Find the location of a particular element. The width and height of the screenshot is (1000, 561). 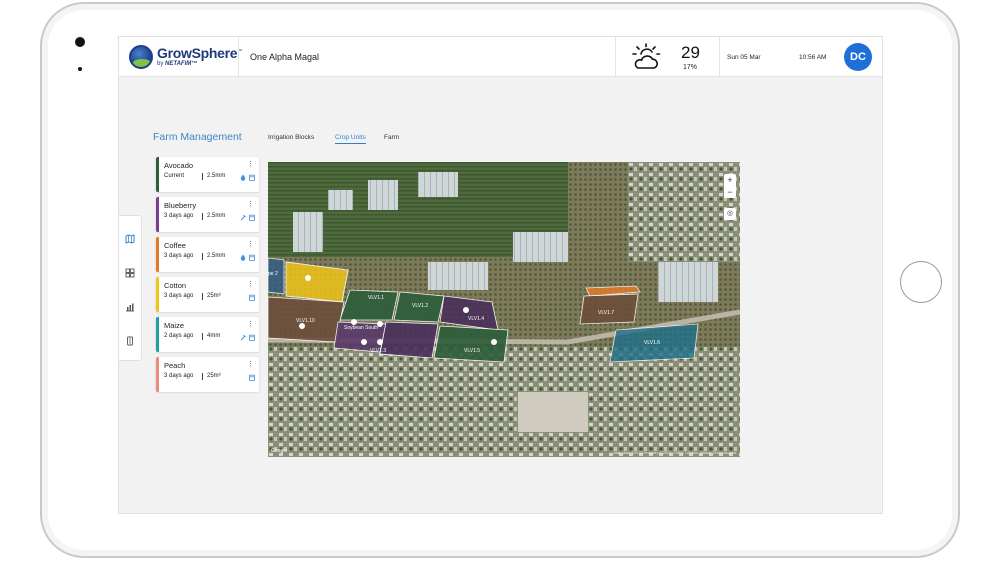

globe-logo-icon is located at coordinates (141, 57).